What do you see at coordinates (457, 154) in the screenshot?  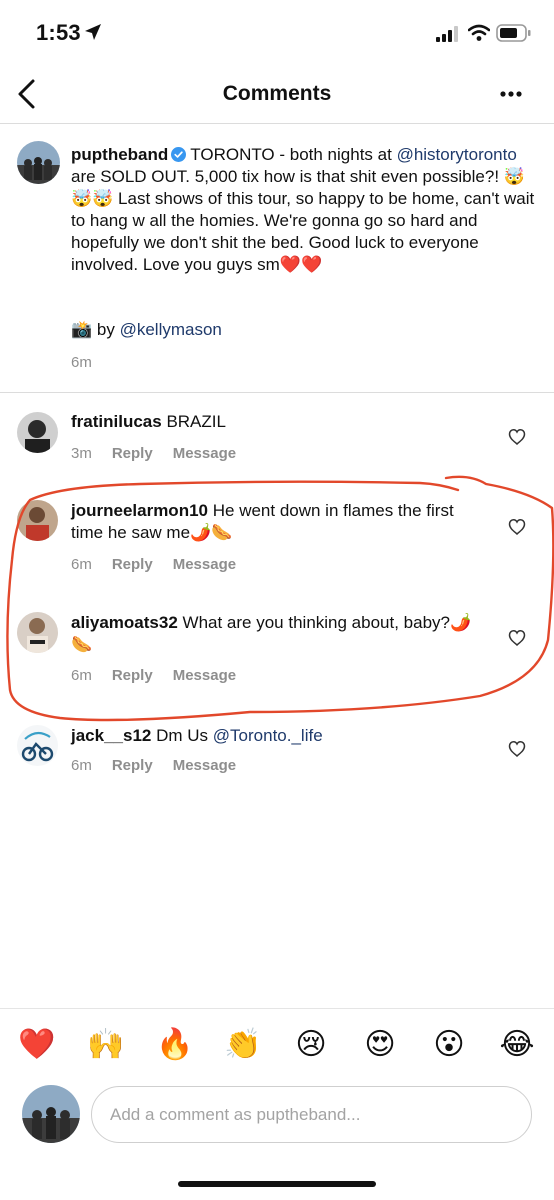 I see `caption-mention-link: @historytoronto` at bounding box center [457, 154].